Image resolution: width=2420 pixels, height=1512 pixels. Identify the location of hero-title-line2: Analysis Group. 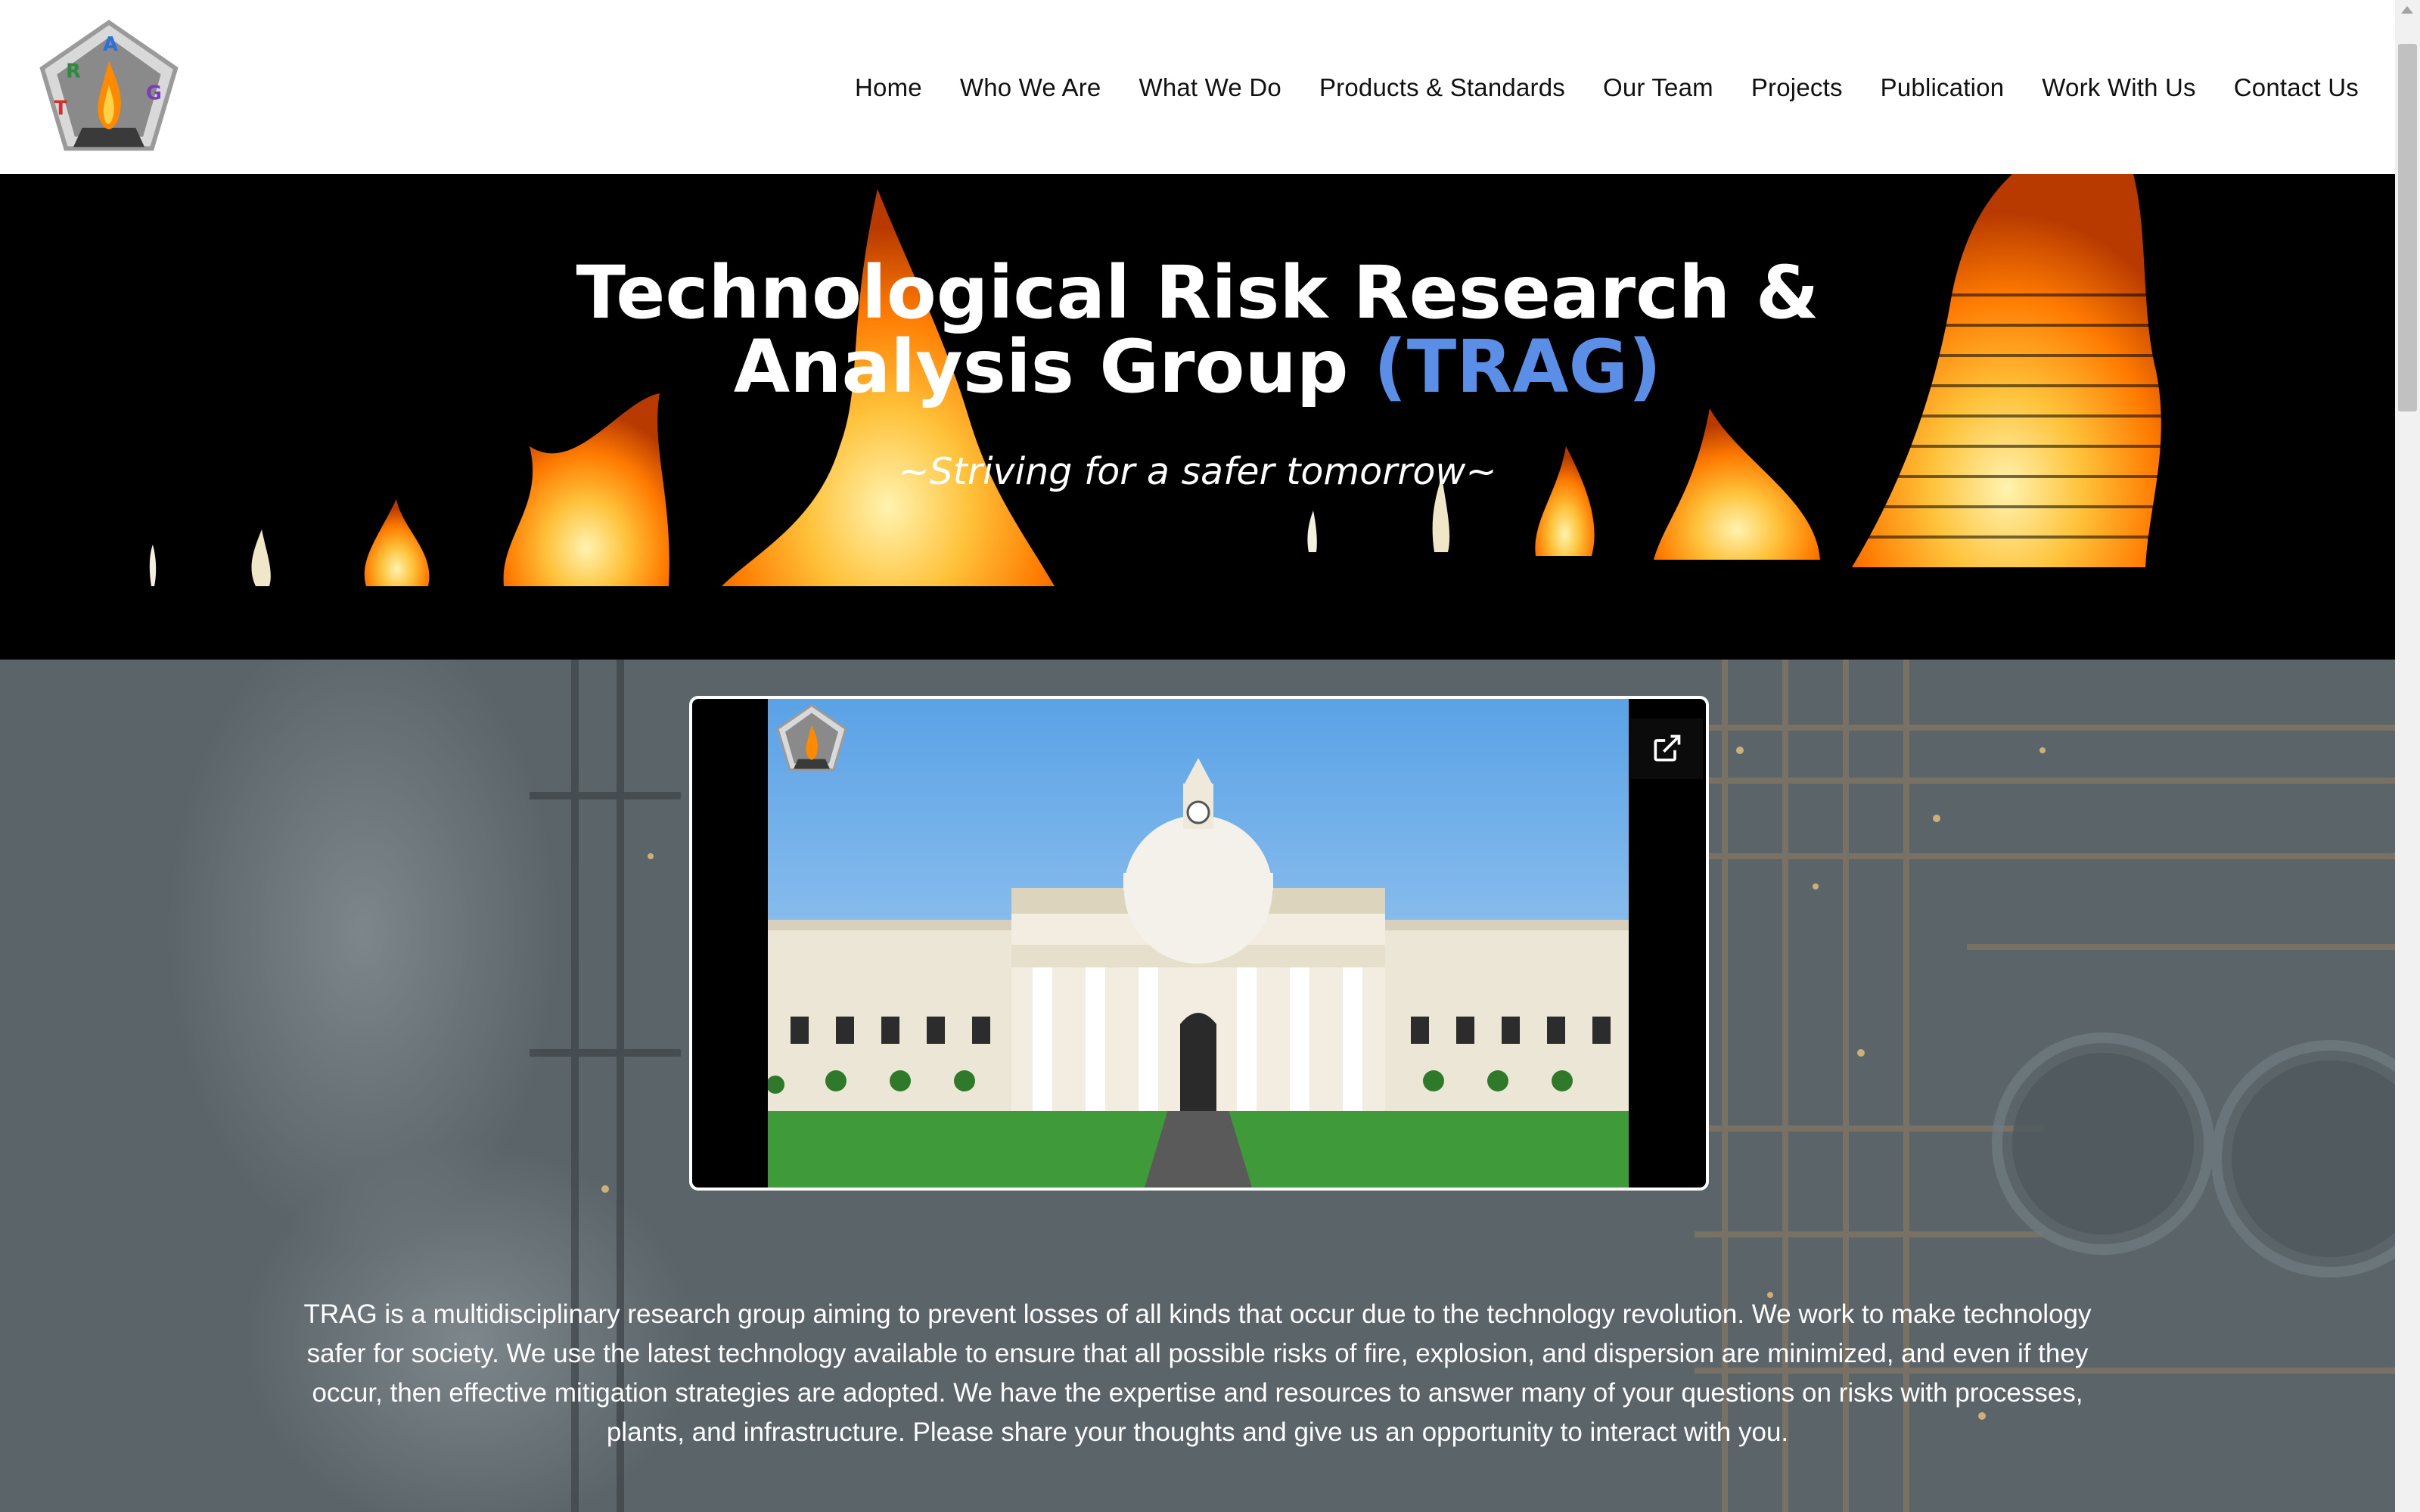
(1053, 366).